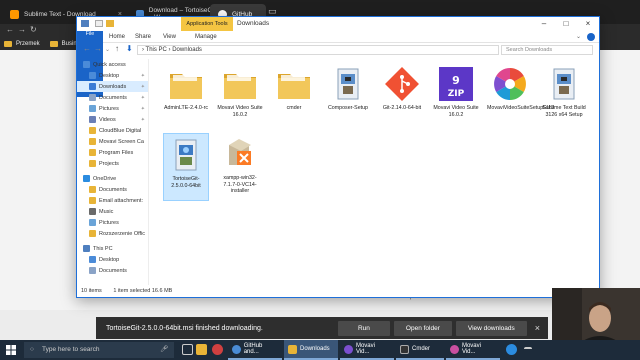 Image resolution: width=640 pixels, height=360 pixels. What do you see at coordinates (112, 75) in the screenshot?
I see `nav-item: Desktop ✦` at bounding box center [112, 75].